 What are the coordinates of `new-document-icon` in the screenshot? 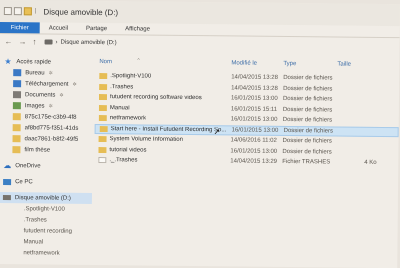 It's located at (17, 11).